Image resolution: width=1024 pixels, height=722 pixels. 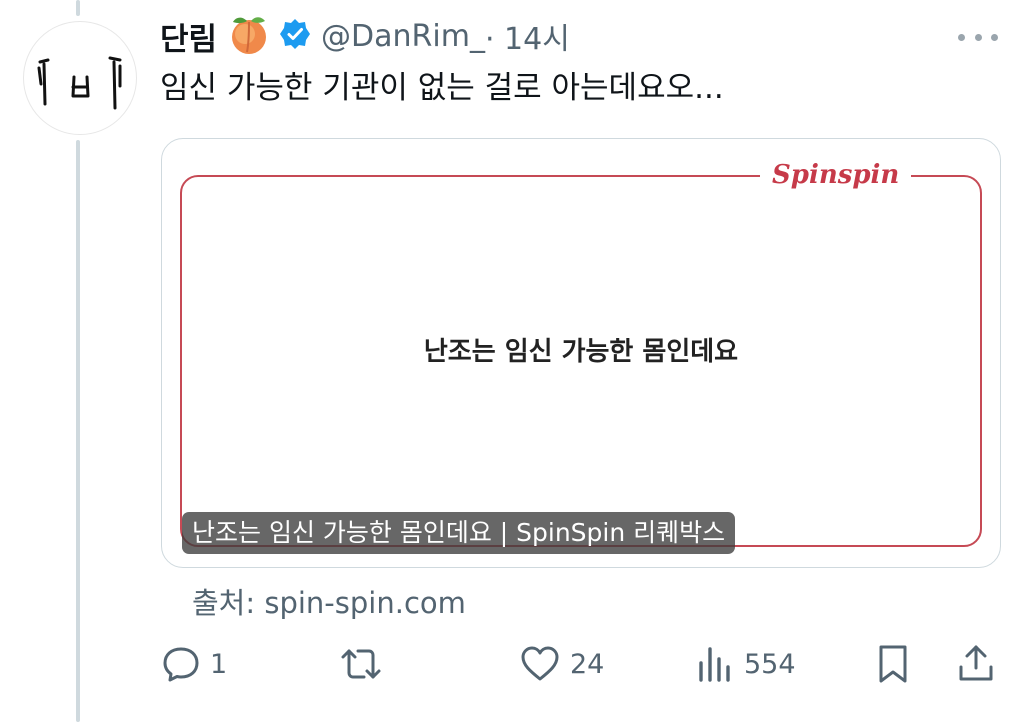 I want to click on thread-line-top, so click(x=78, y=8).